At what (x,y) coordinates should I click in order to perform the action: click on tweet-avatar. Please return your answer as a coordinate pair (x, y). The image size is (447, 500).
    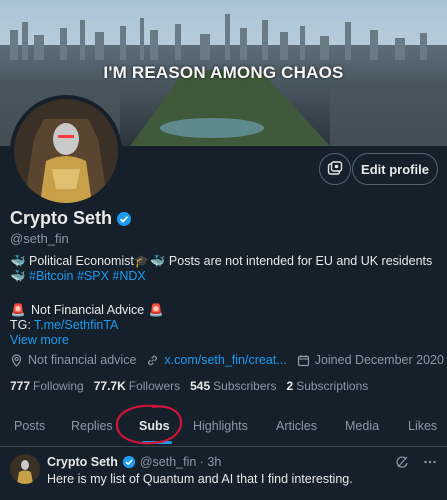
    Looking at the image, I should click on (25, 469).